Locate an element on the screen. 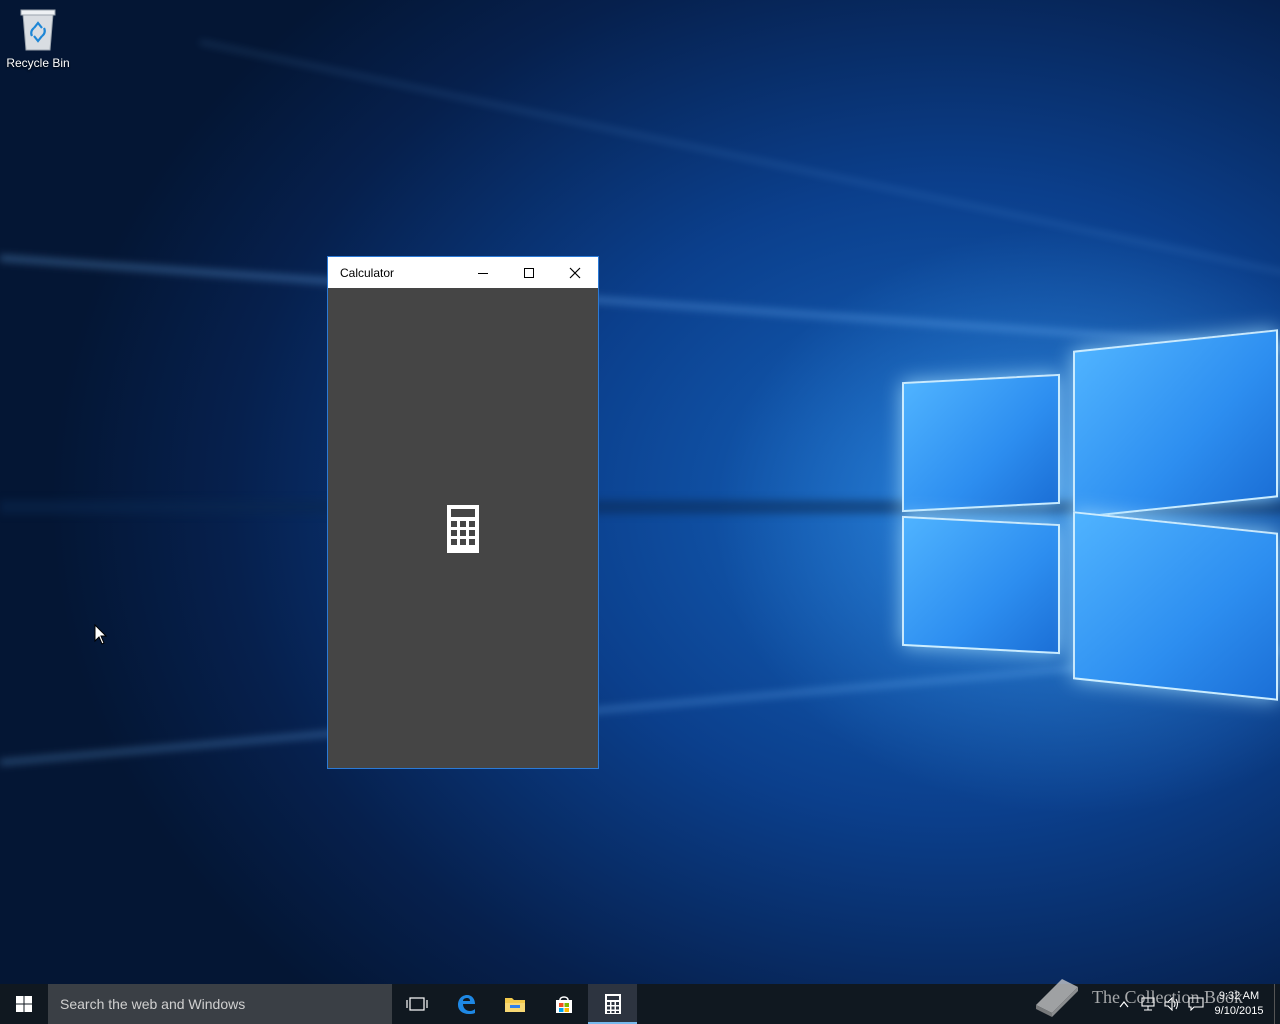  search-input: Search the web and Windows is located at coordinates (220, 1004).